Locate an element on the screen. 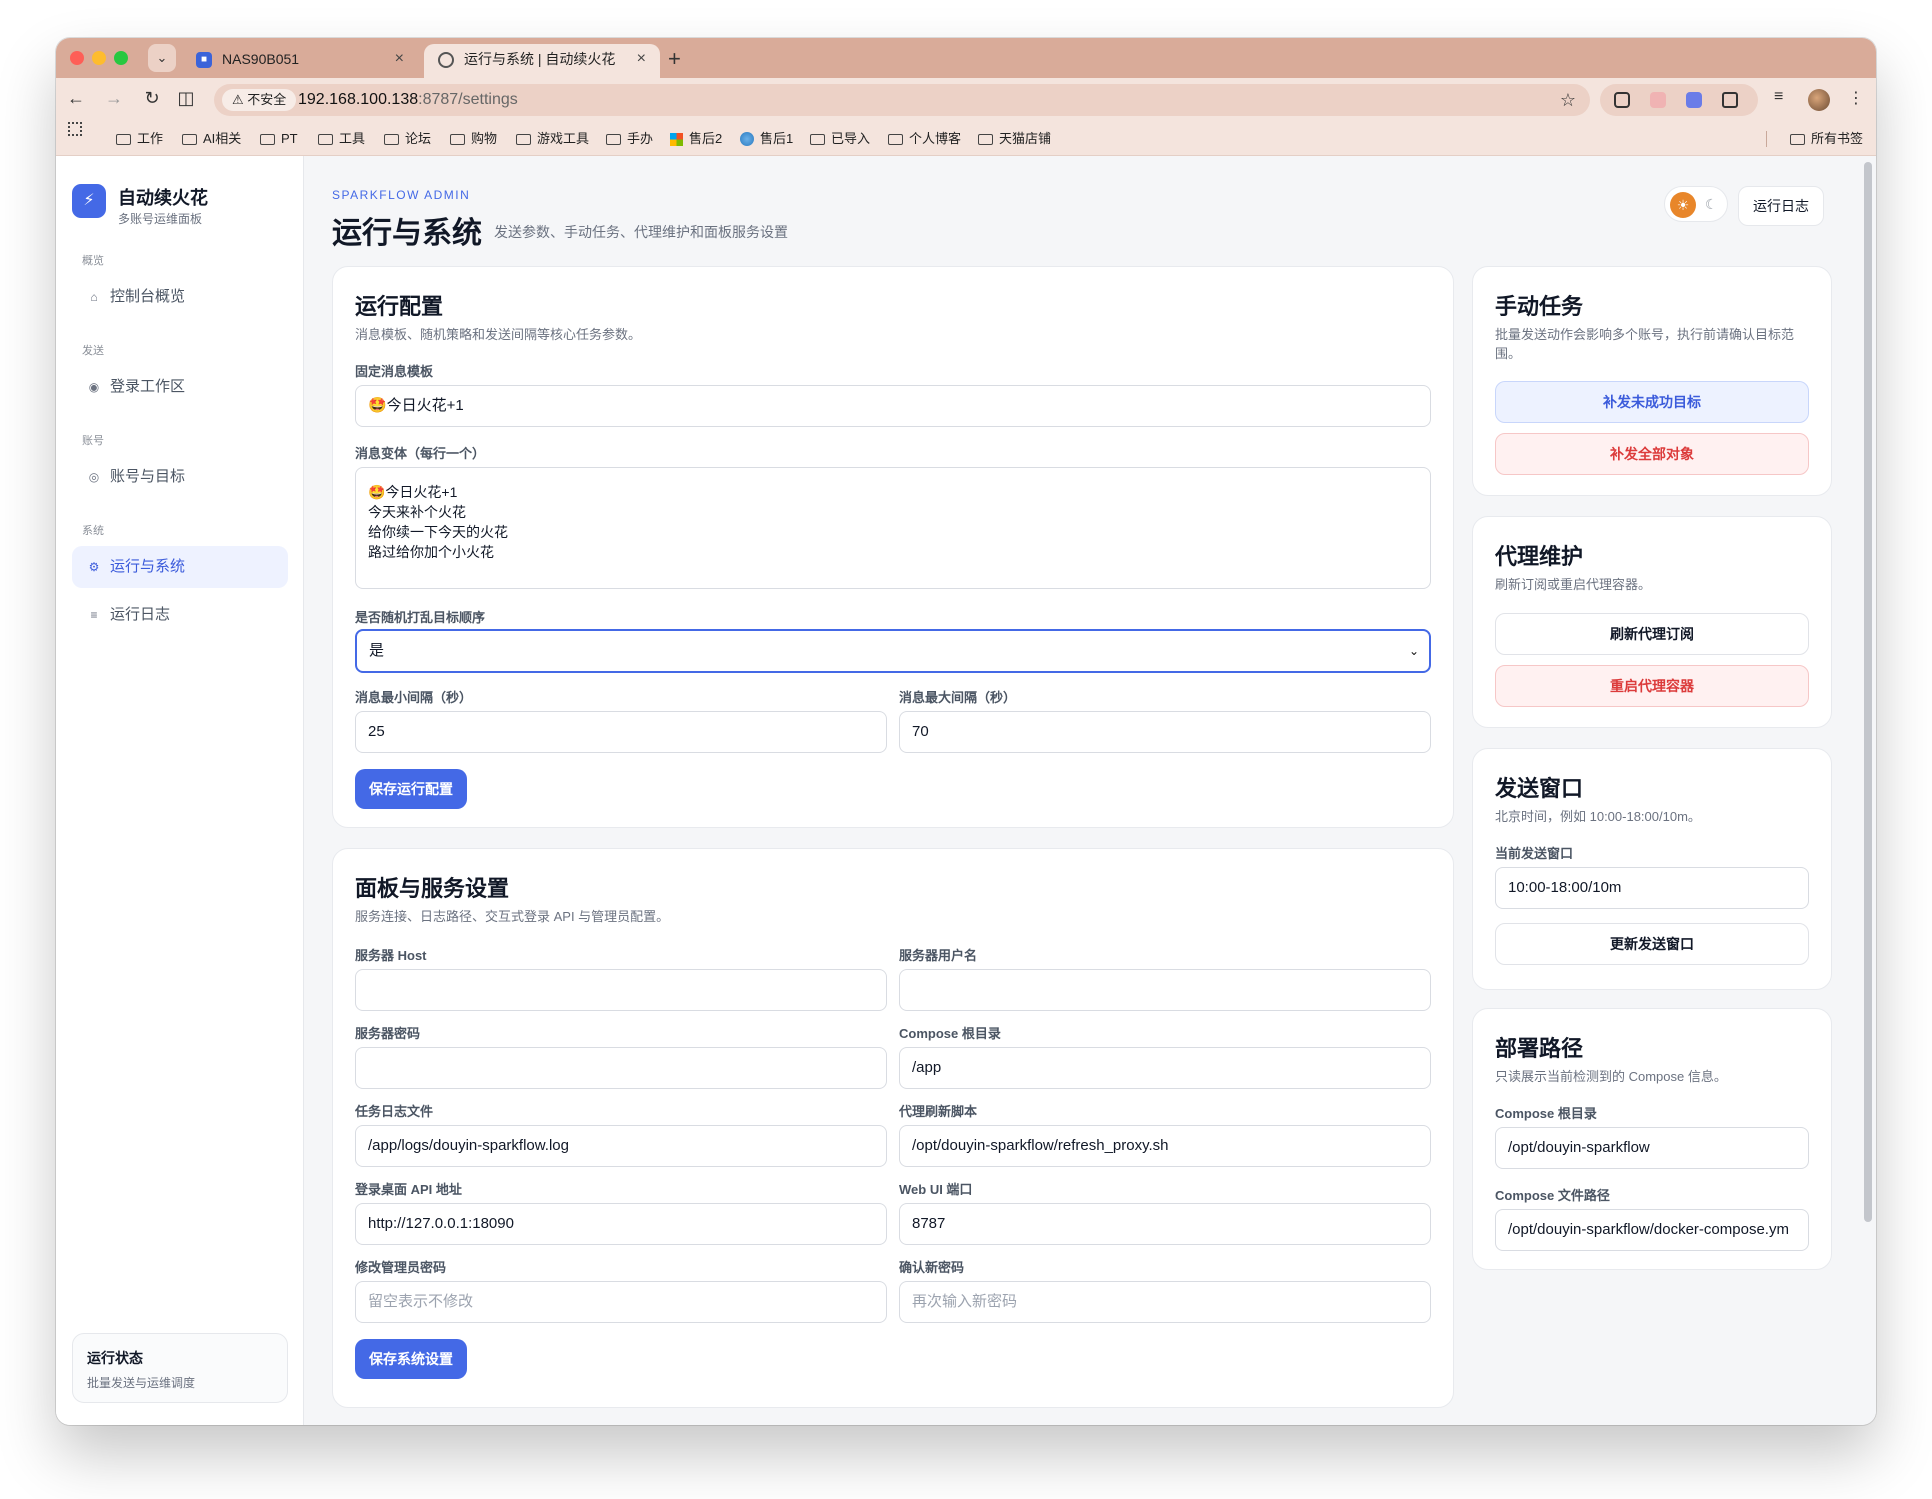  bookmark-folder: 游戏工具 is located at coordinates (552, 139).